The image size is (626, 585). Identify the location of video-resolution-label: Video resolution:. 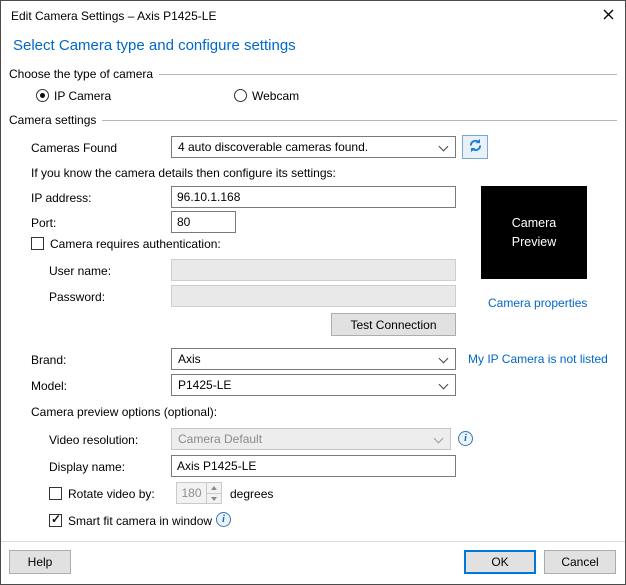
(94, 440).